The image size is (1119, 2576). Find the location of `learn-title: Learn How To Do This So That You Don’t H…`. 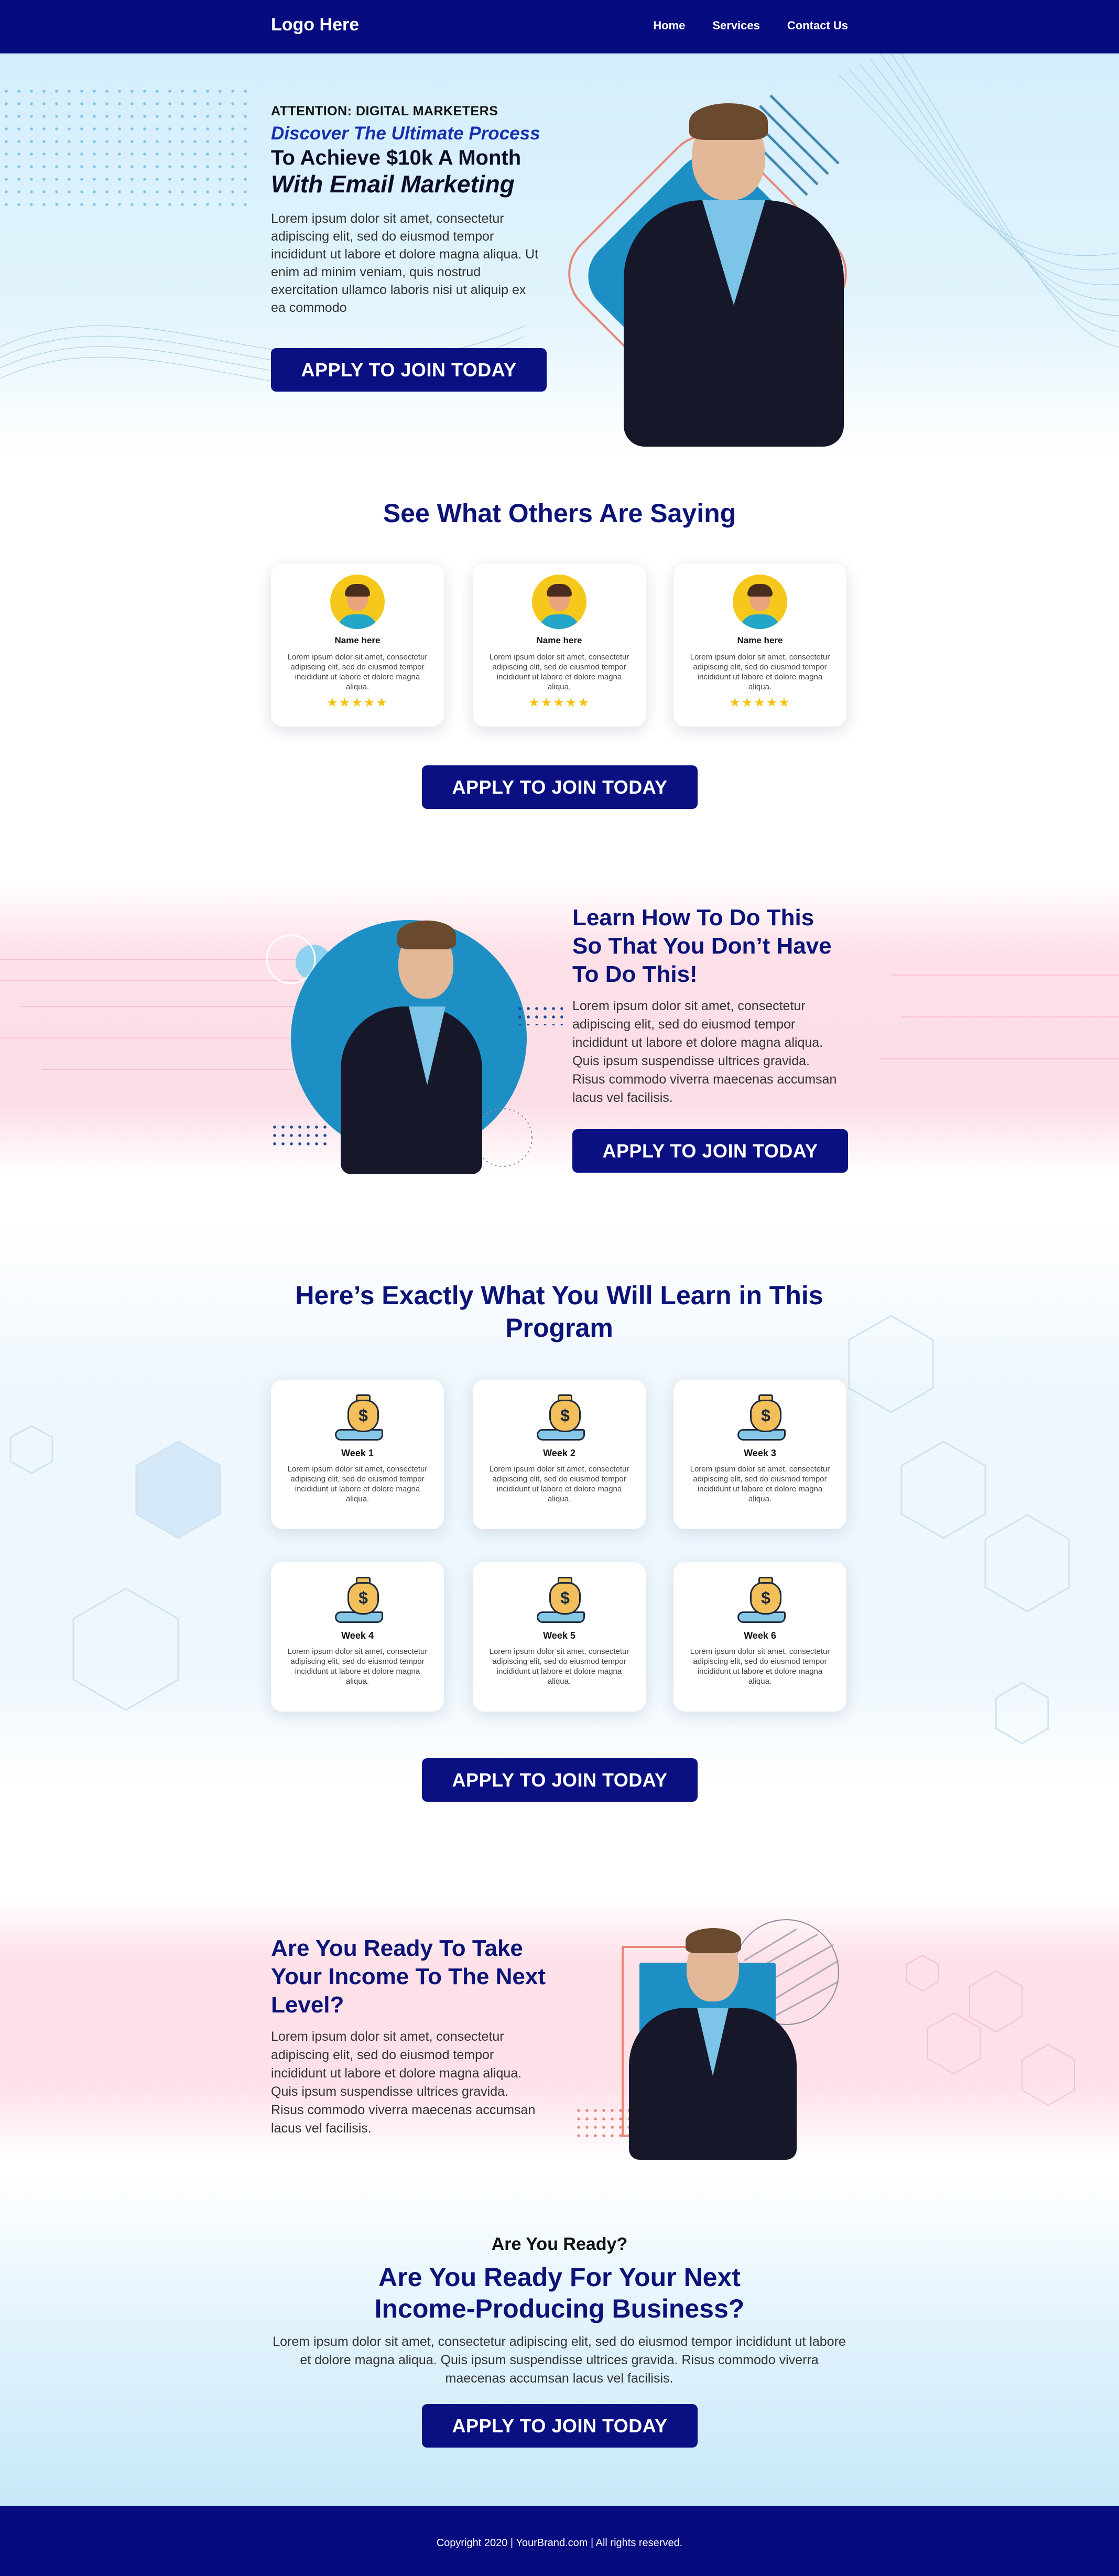

learn-title: Learn How To Do This So That You Don’t H… is located at coordinates (702, 946).